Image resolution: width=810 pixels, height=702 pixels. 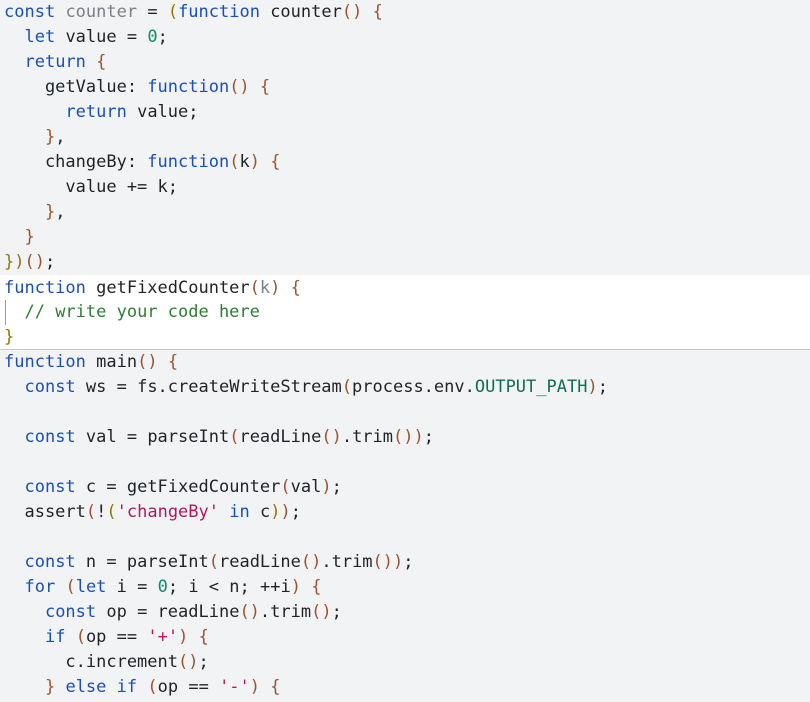 I want to click on code-line-21: assert(!('changeBy' in c));, so click(x=152, y=512).